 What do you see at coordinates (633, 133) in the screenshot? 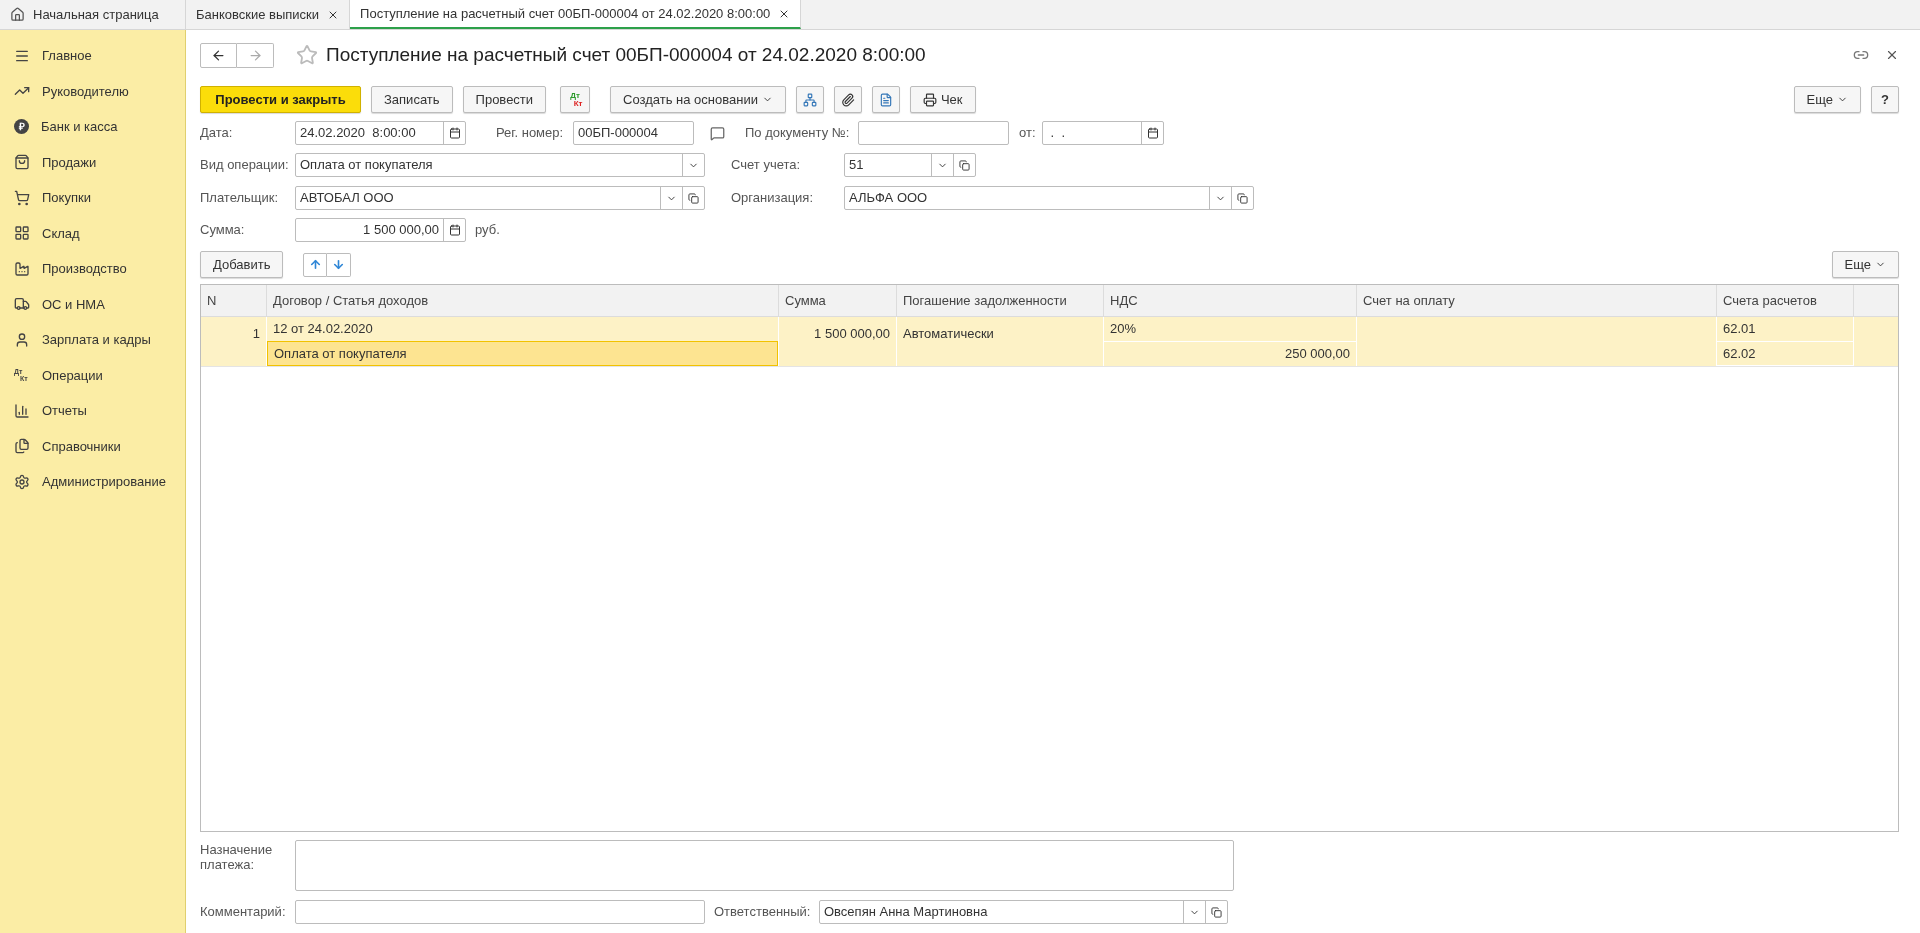
I see `reg-number-field: 00БП-000004` at bounding box center [633, 133].